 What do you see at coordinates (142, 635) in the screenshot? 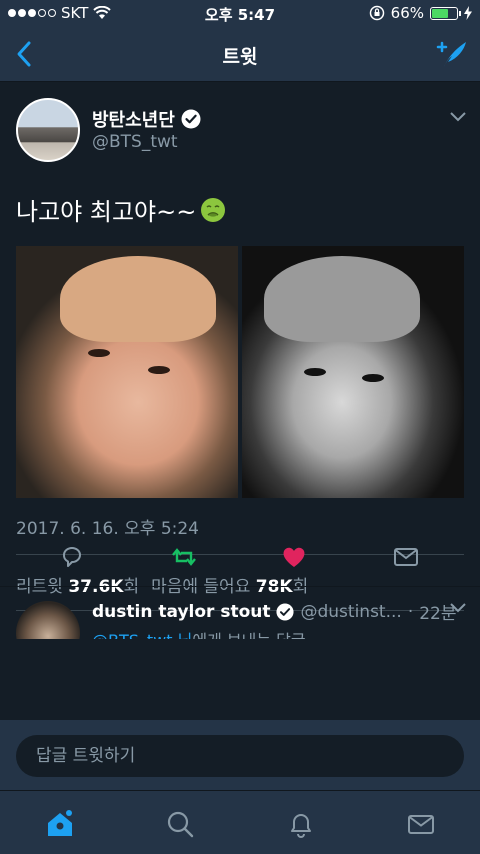
I see `reply-mention-link: @BTS_twt 님` at bounding box center [142, 635].